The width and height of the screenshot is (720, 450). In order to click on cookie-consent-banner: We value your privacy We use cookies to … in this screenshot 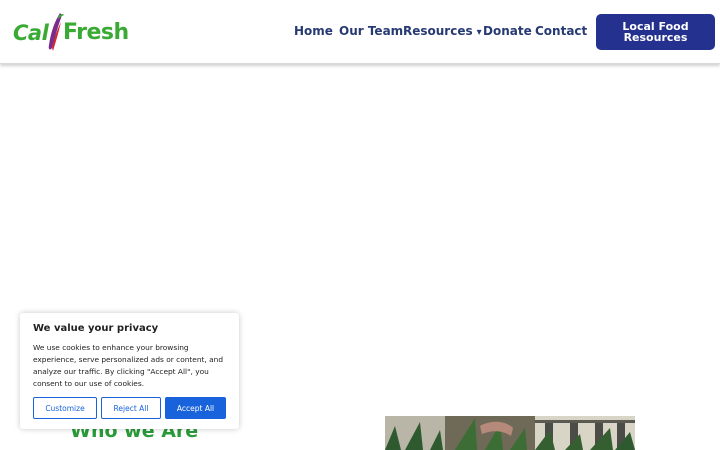, I will do `click(129, 371)`.